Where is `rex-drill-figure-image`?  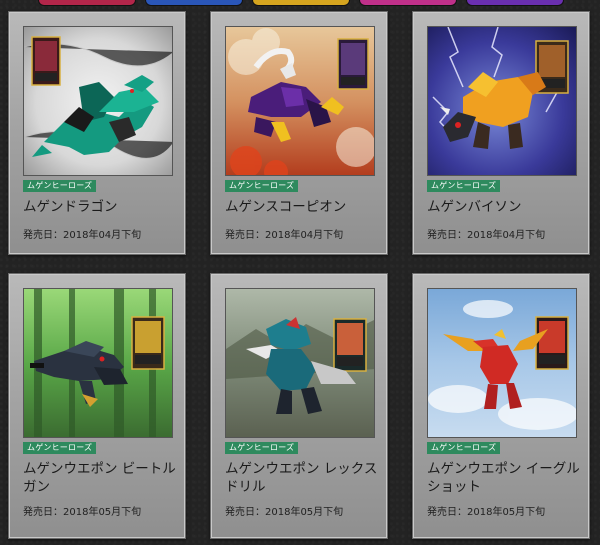 rex-drill-figure-image is located at coordinates (300, 363).